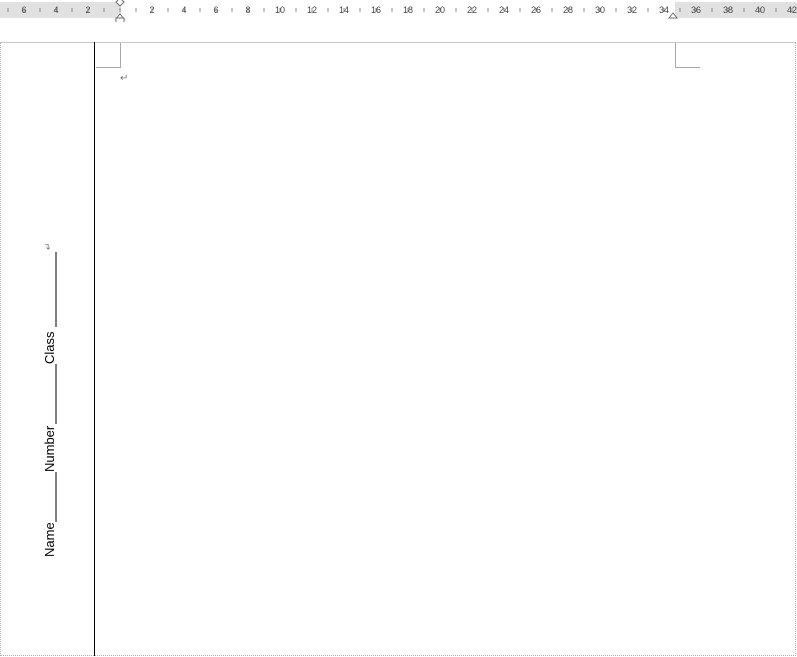  Describe the element at coordinates (673, 15) in the screenshot. I see `right-indent-marker` at that location.